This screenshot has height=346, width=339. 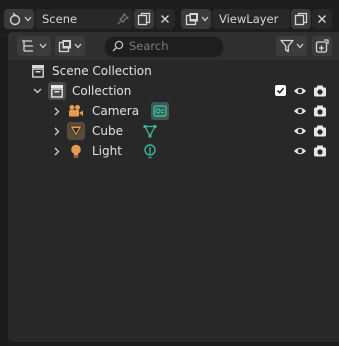 I want to click on filter-dropdown, so click(x=291, y=46).